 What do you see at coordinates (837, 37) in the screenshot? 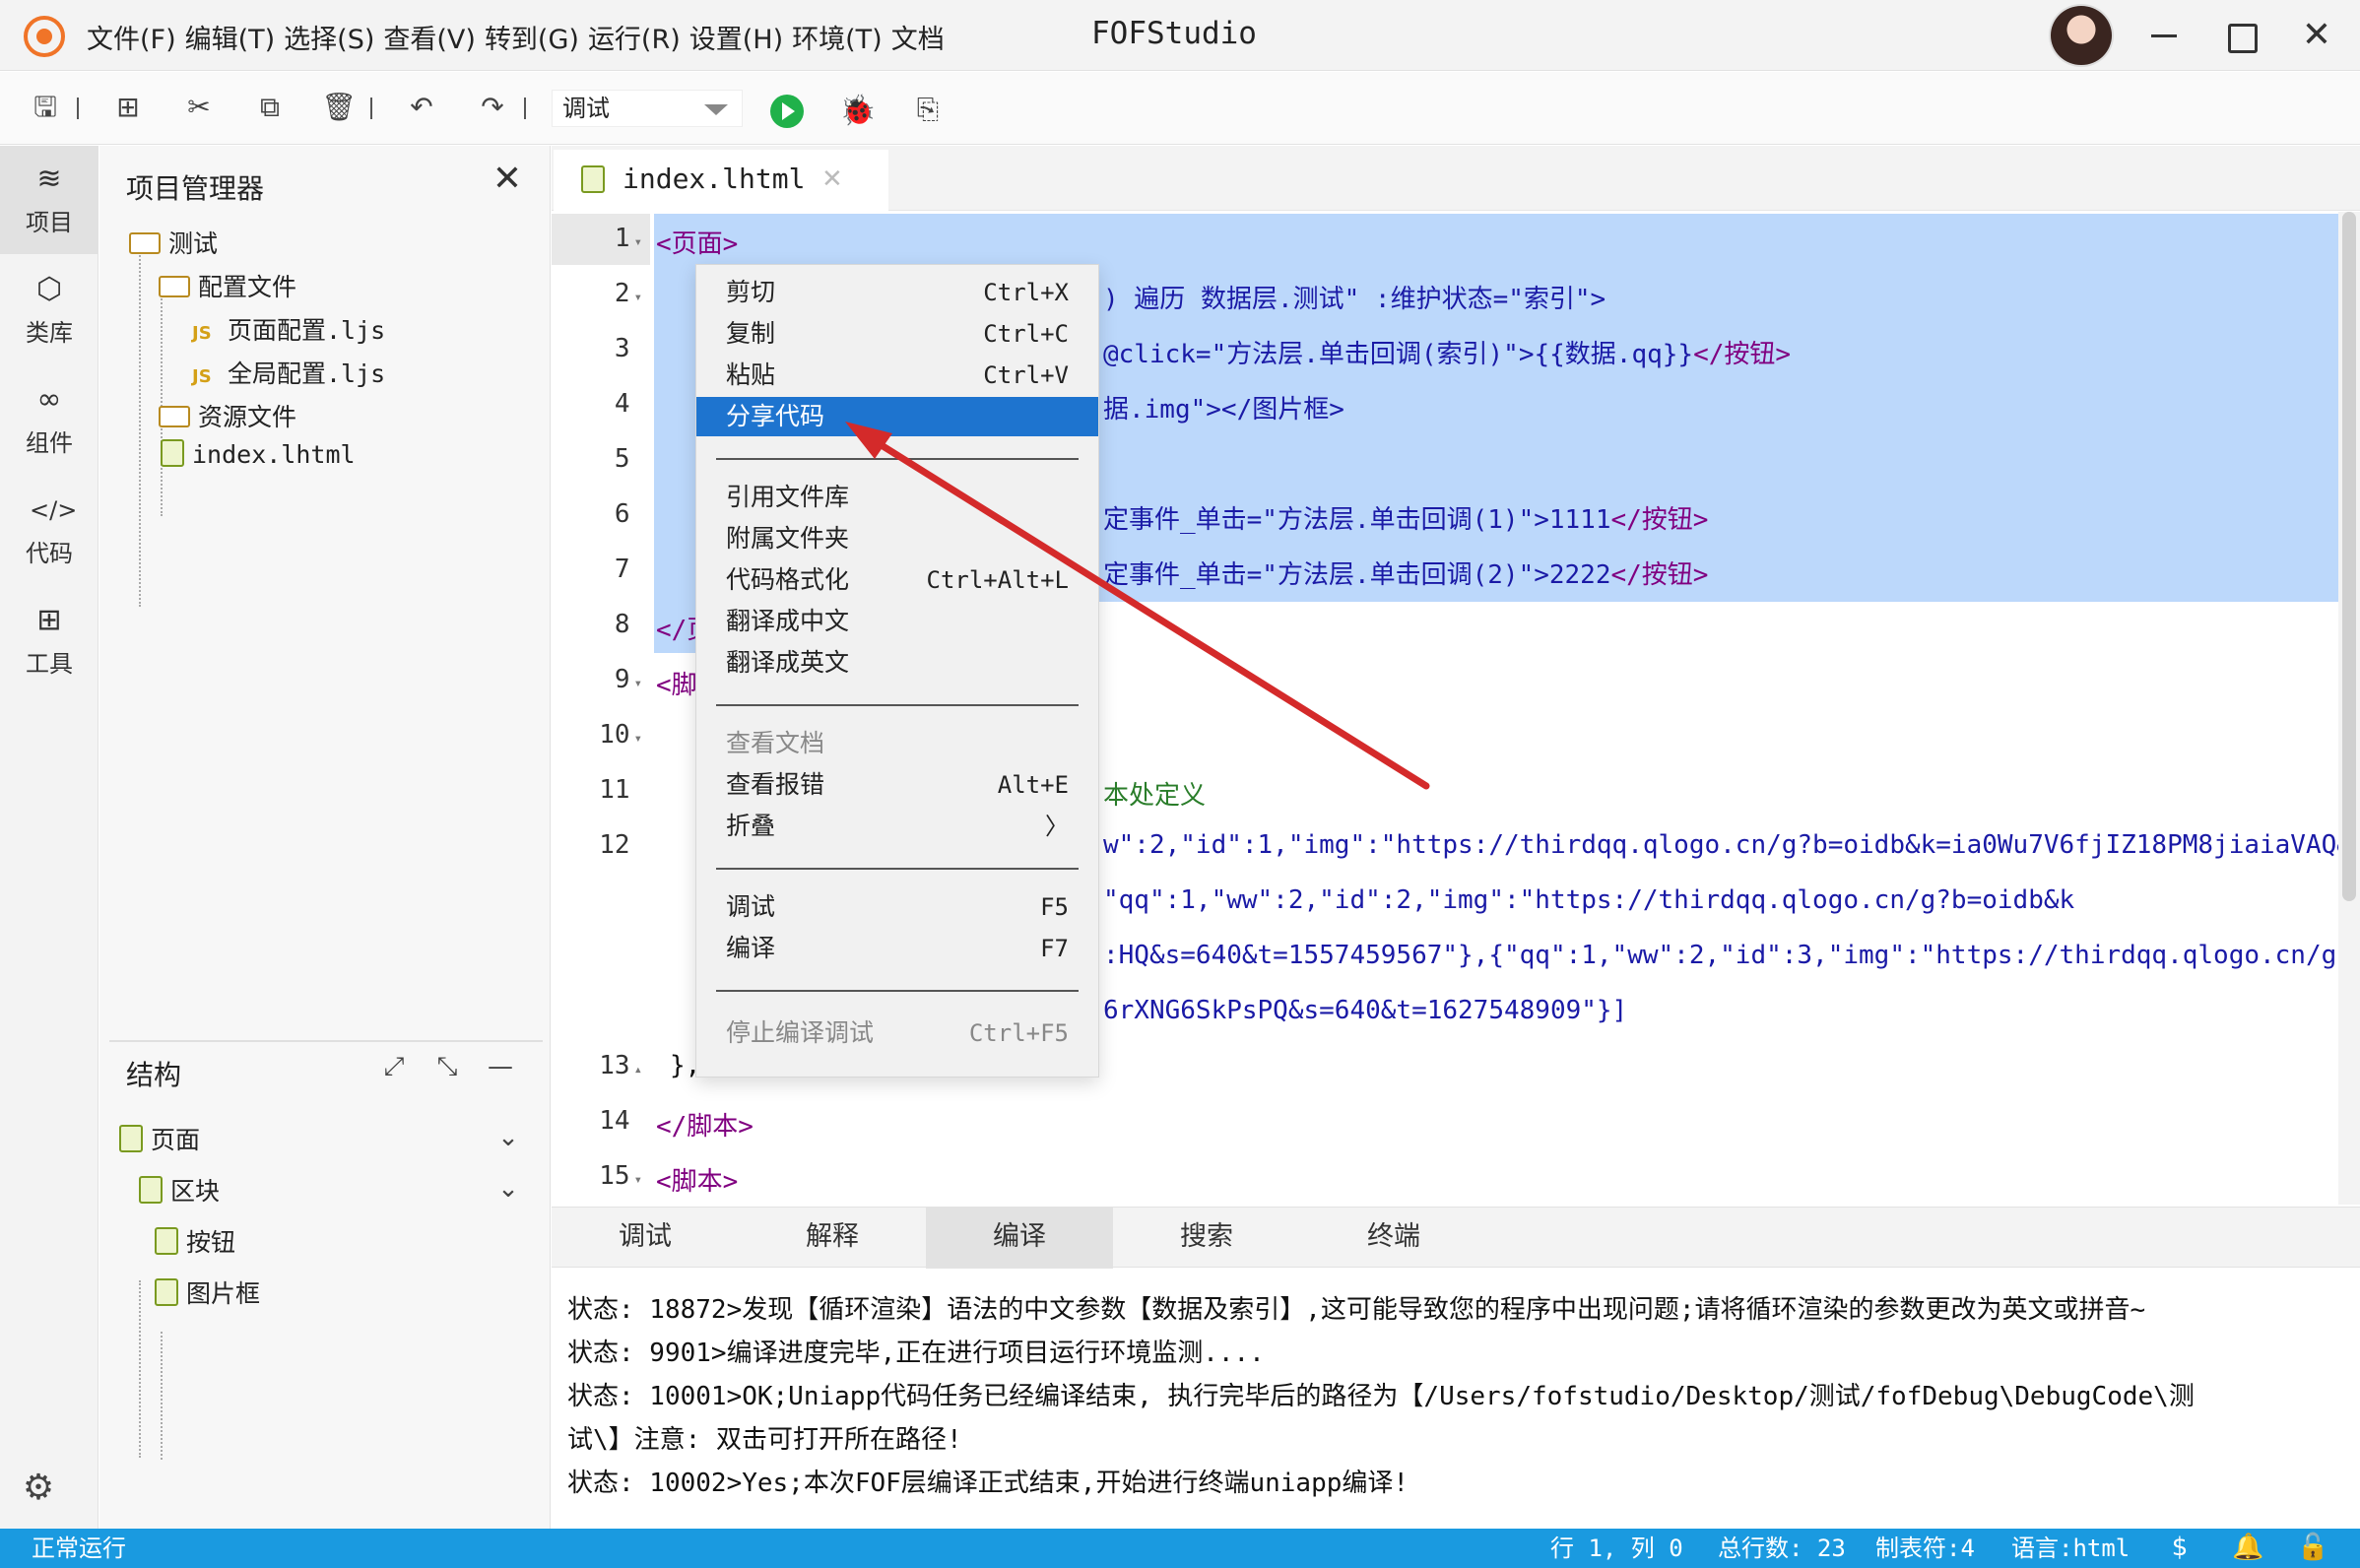
I see `menu-environment: 环境(T)` at bounding box center [837, 37].